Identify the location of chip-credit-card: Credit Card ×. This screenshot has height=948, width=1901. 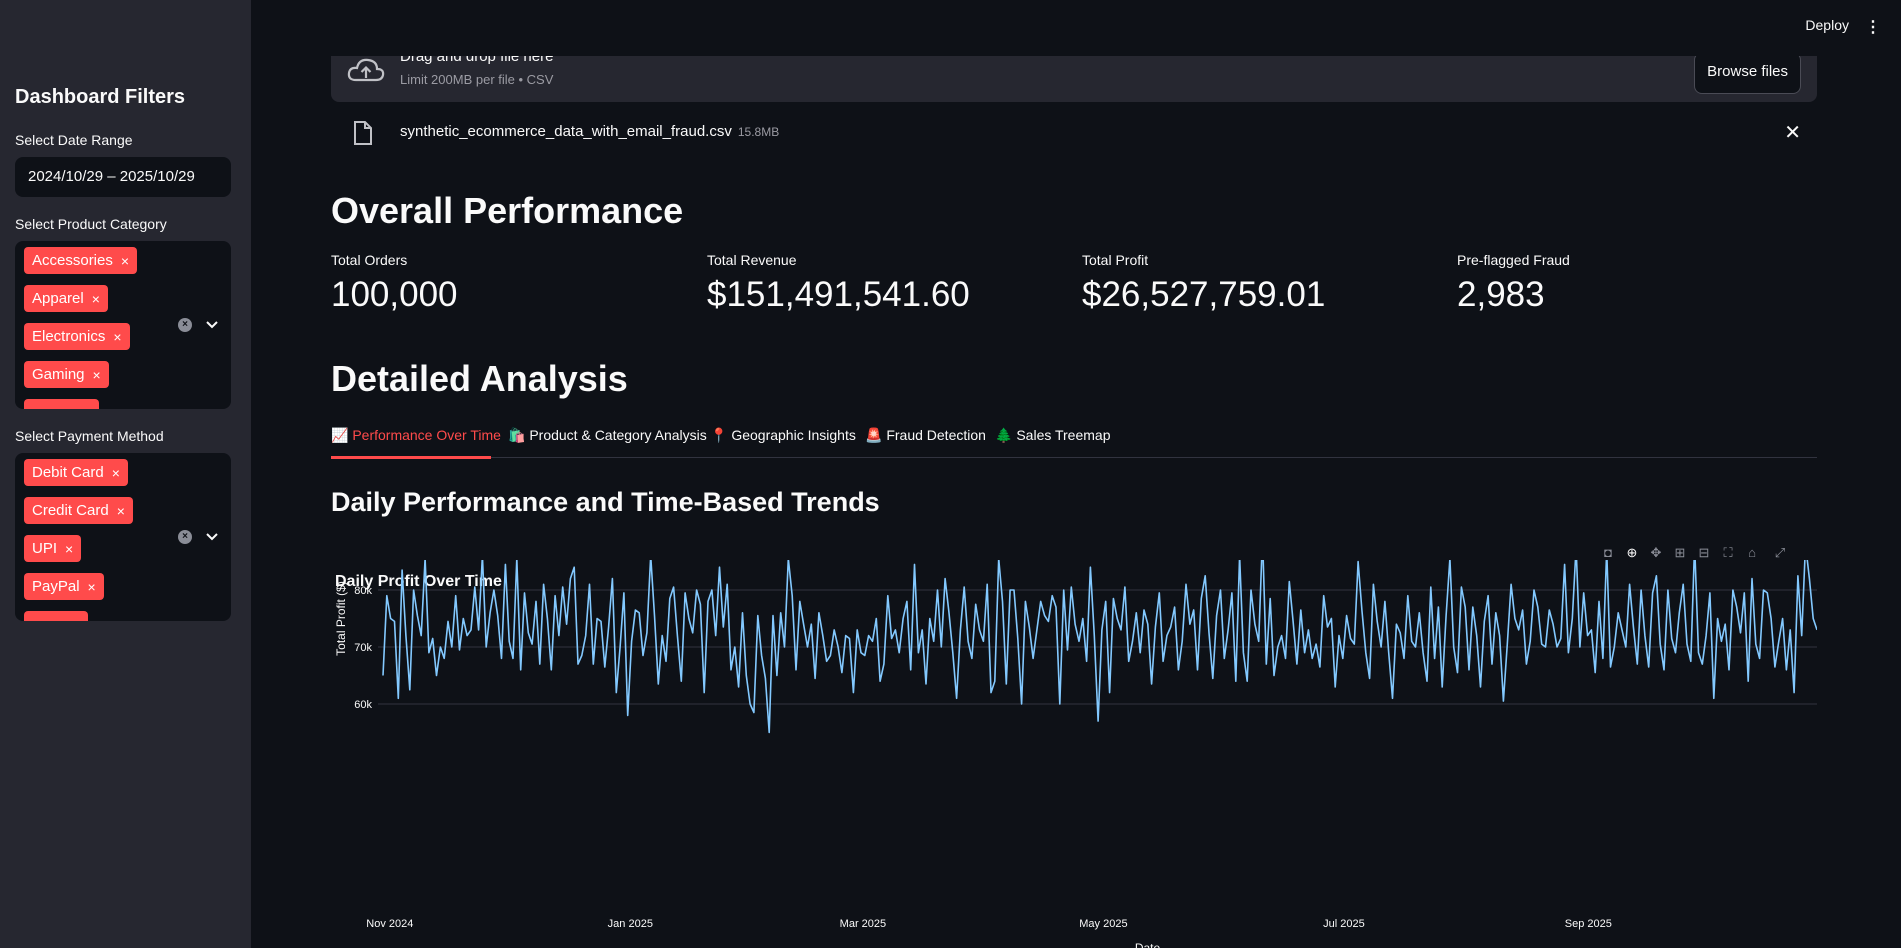
(78, 510).